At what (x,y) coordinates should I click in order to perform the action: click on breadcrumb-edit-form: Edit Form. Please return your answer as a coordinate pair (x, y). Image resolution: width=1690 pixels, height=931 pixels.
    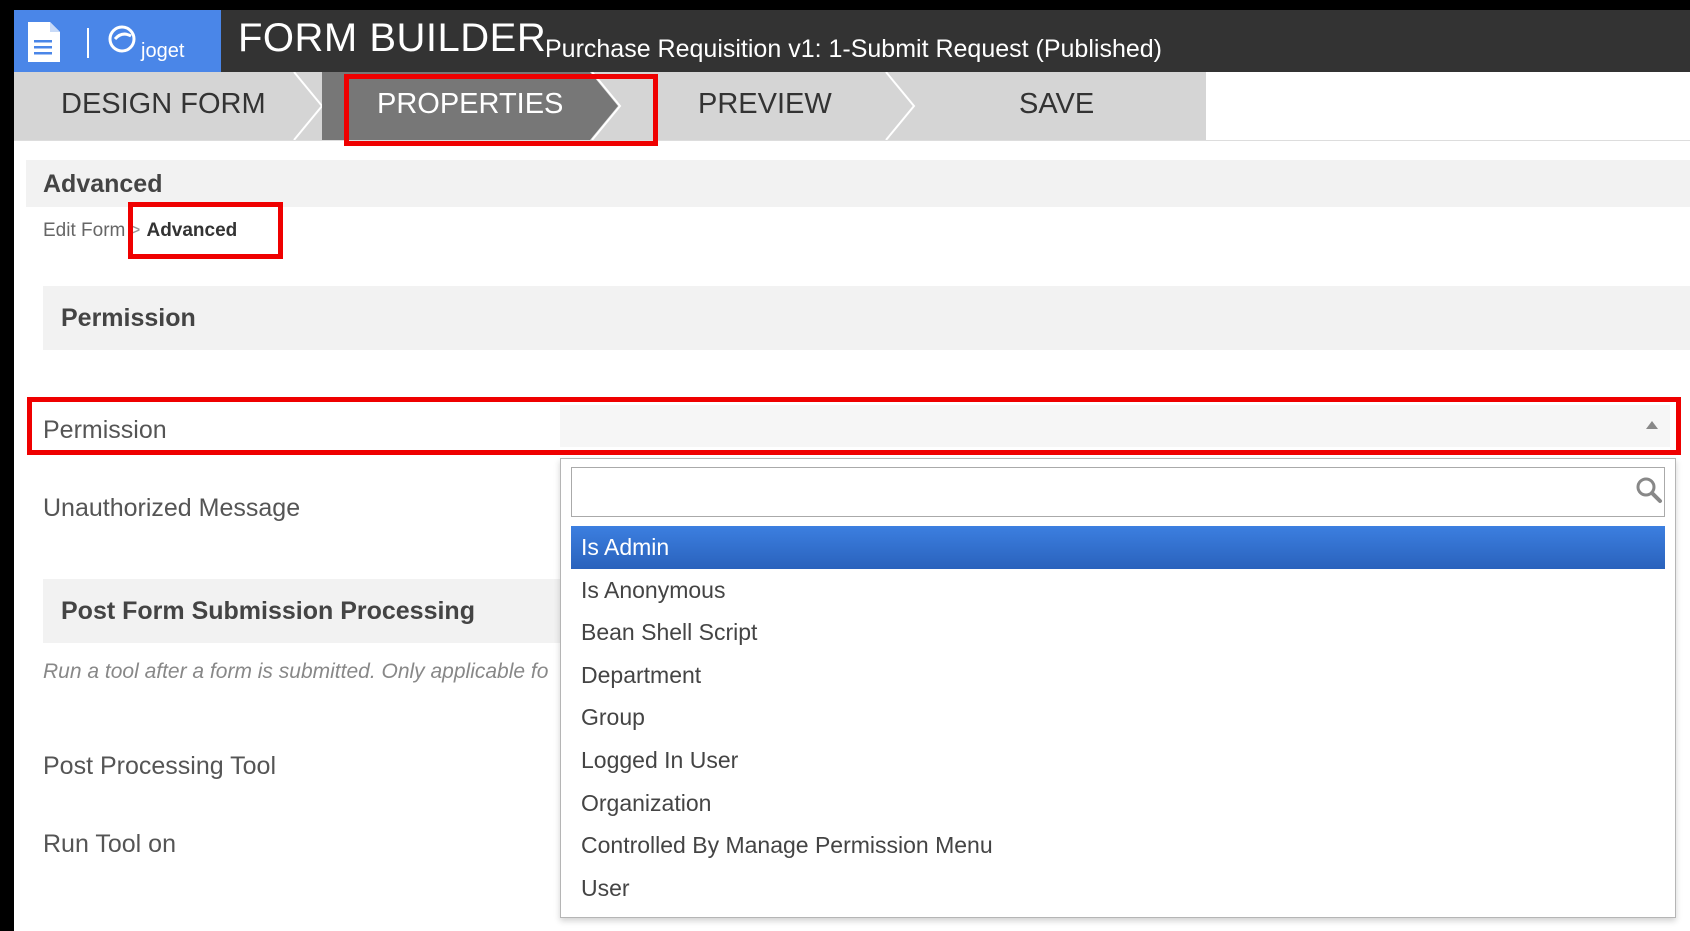
    Looking at the image, I should click on (84, 230).